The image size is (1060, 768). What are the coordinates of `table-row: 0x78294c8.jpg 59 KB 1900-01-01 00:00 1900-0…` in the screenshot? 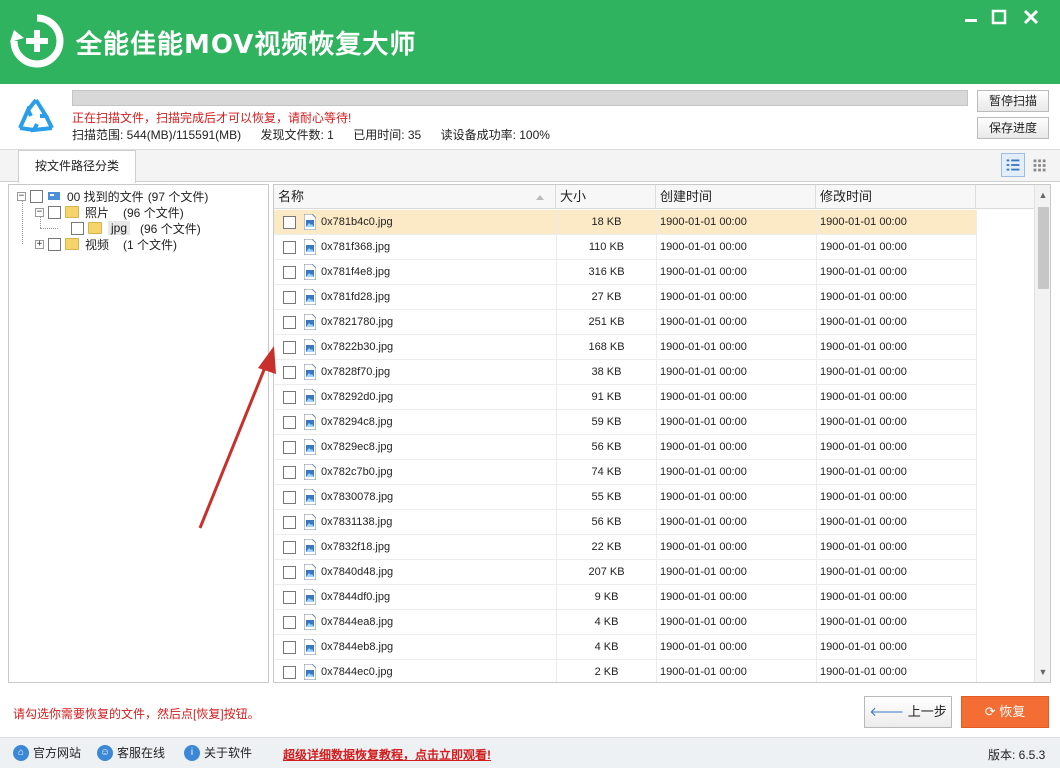 It's located at (625, 422).